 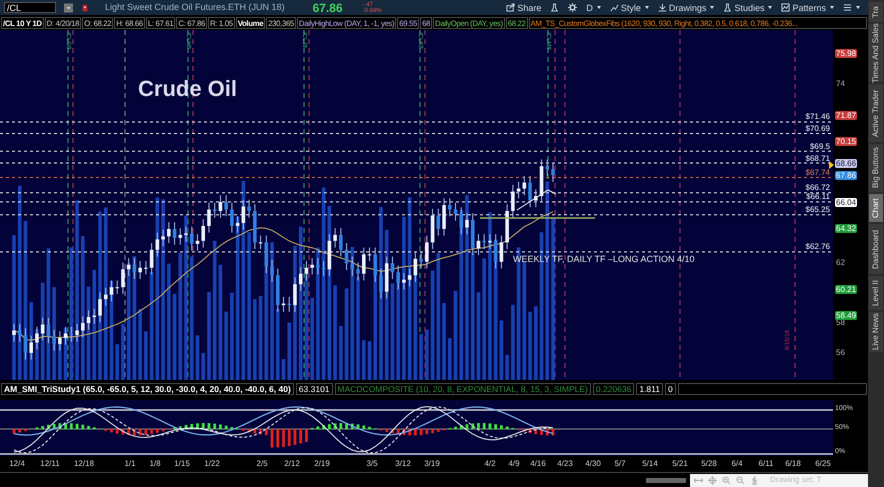 I want to click on study-label: MACDCOMPOSITE (10, 20, 8, EXPONENTIAL, 8, 15, 3, SIMPLE), so click(x=462, y=389).